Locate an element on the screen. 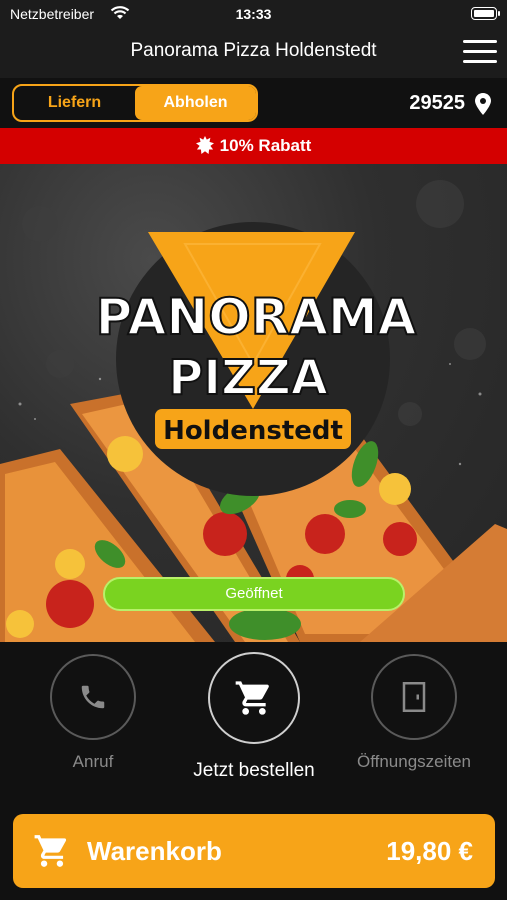  starburst-icon is located at coordinates (204, 145).